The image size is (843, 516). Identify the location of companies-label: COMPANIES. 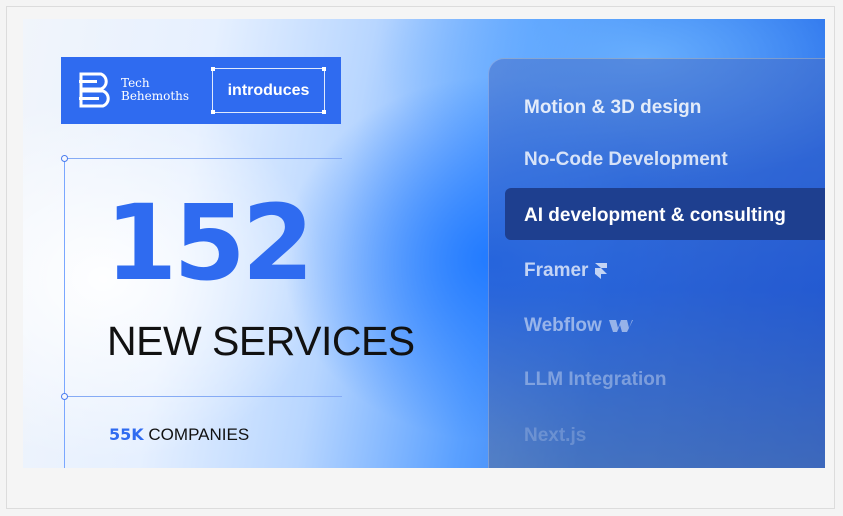
(199, 434).